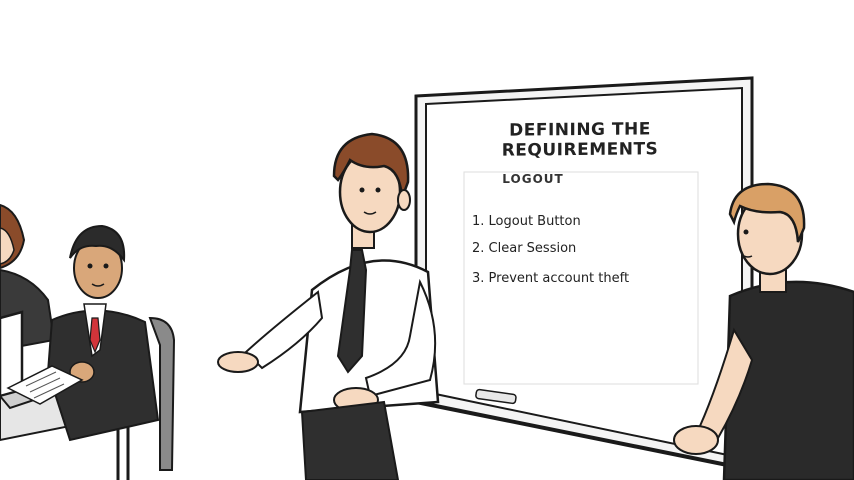 Image resolution: width=854 pixels, height=480 pixels. I want to click on requirement-item: 2. Clear Session, so click(524, 248).